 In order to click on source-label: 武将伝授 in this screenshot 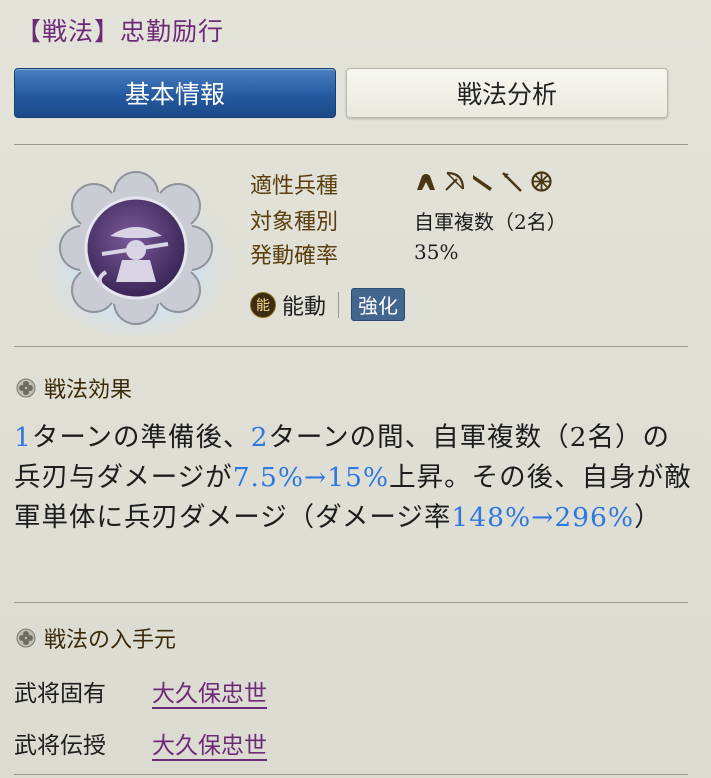, I will do `click(60, 746)`.